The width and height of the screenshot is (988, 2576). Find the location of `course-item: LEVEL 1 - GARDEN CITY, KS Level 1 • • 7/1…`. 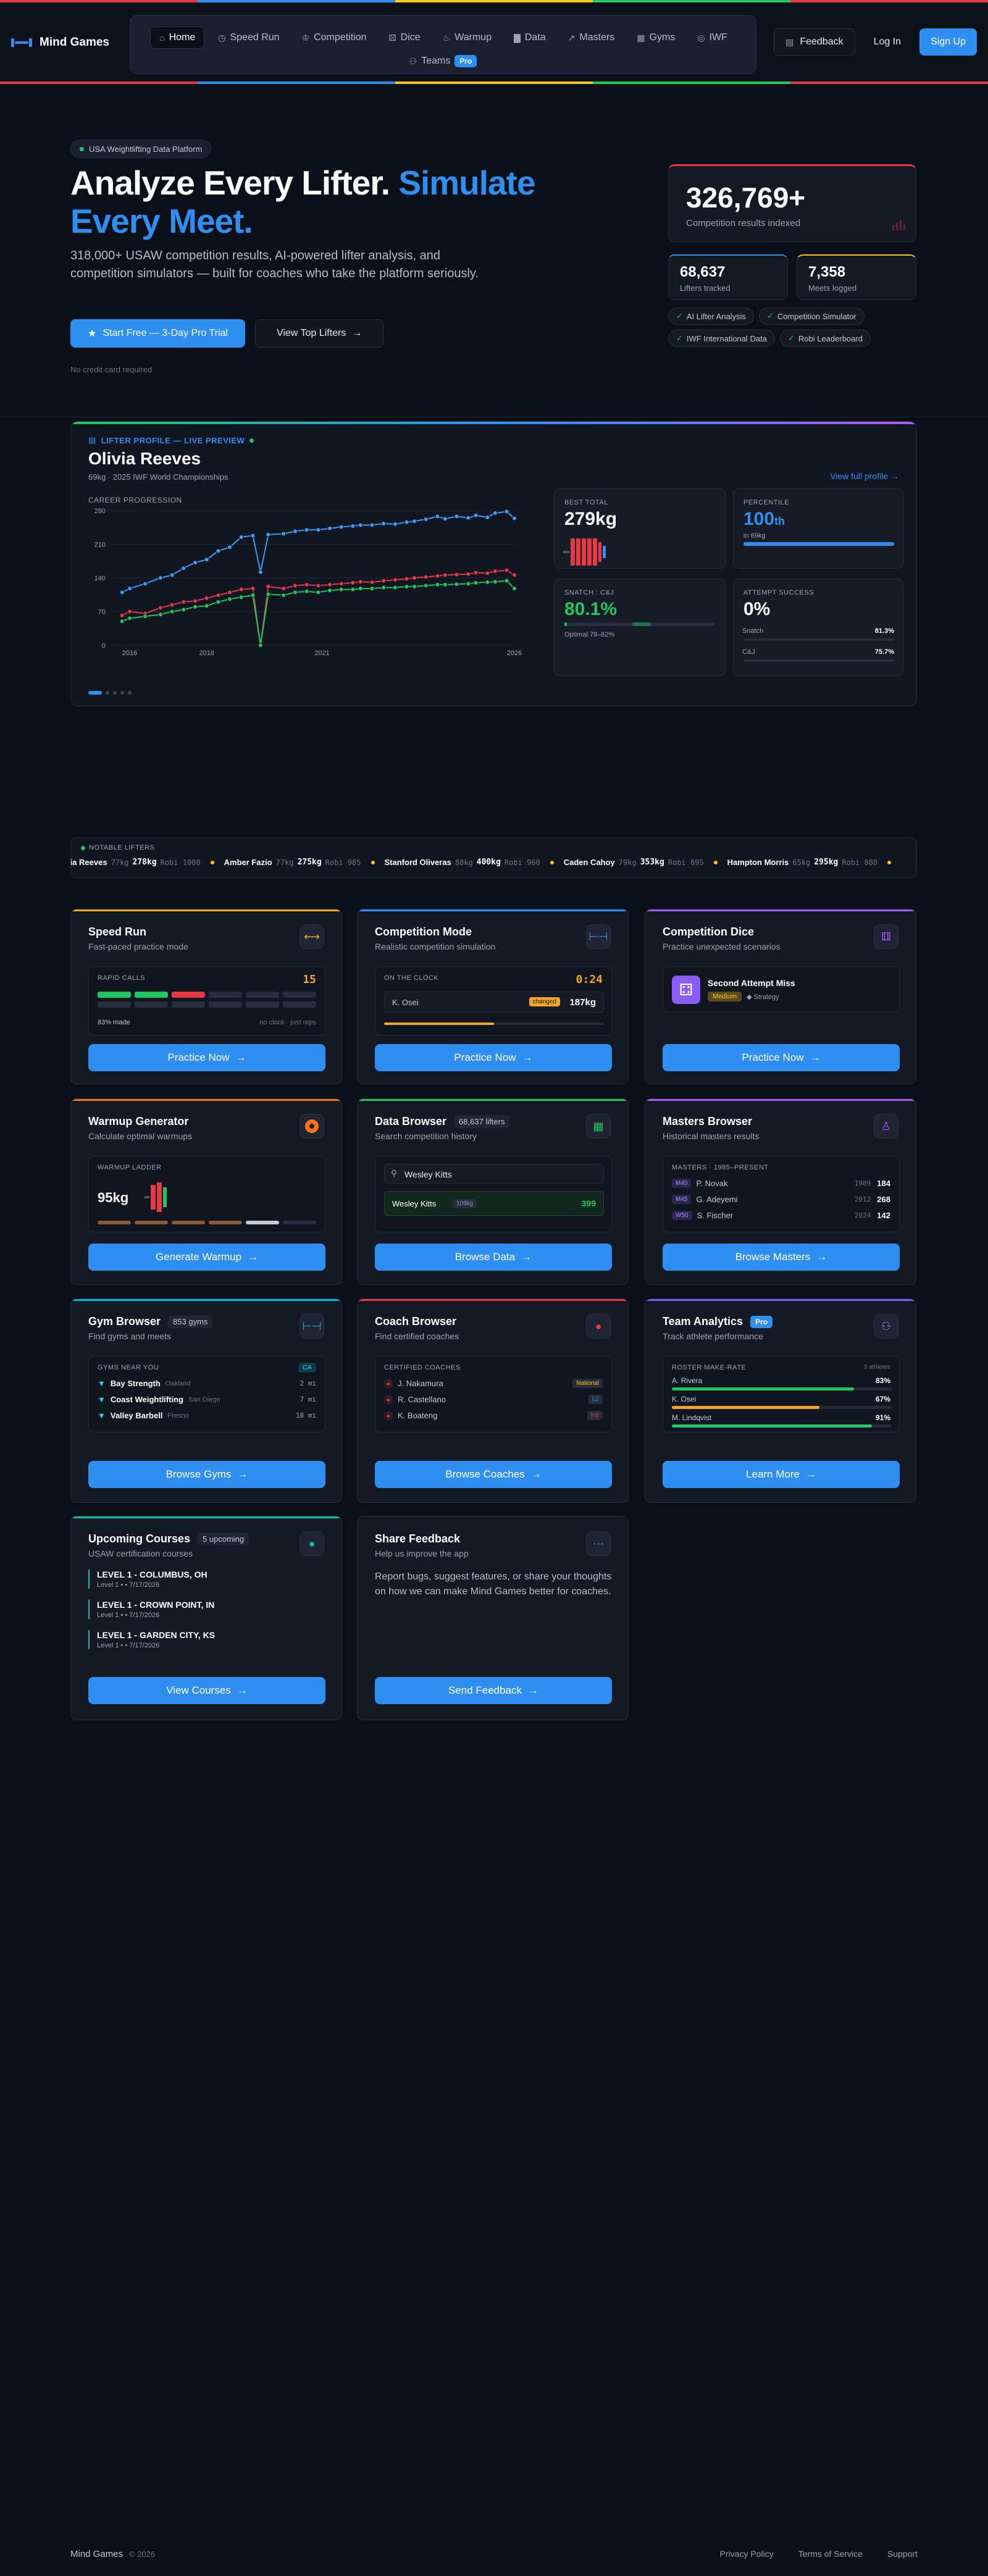

course-item: LEVEL 1 - GARDEN CITY, KS Level 1 • • 7/1… is located at coordinates (207, 1639).